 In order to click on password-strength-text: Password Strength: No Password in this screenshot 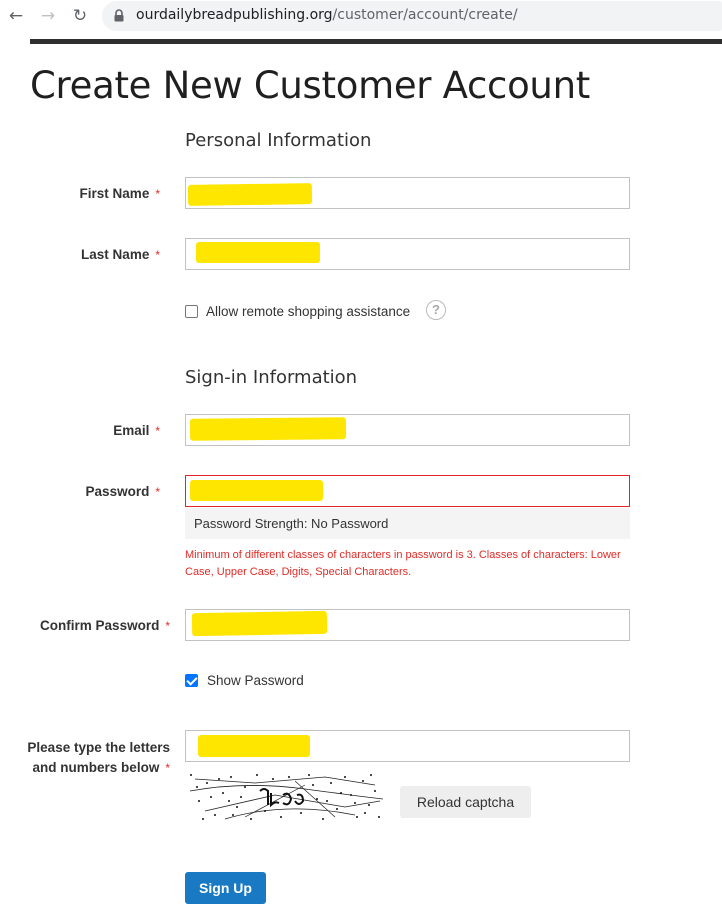, I will do `click(291, 523)`.